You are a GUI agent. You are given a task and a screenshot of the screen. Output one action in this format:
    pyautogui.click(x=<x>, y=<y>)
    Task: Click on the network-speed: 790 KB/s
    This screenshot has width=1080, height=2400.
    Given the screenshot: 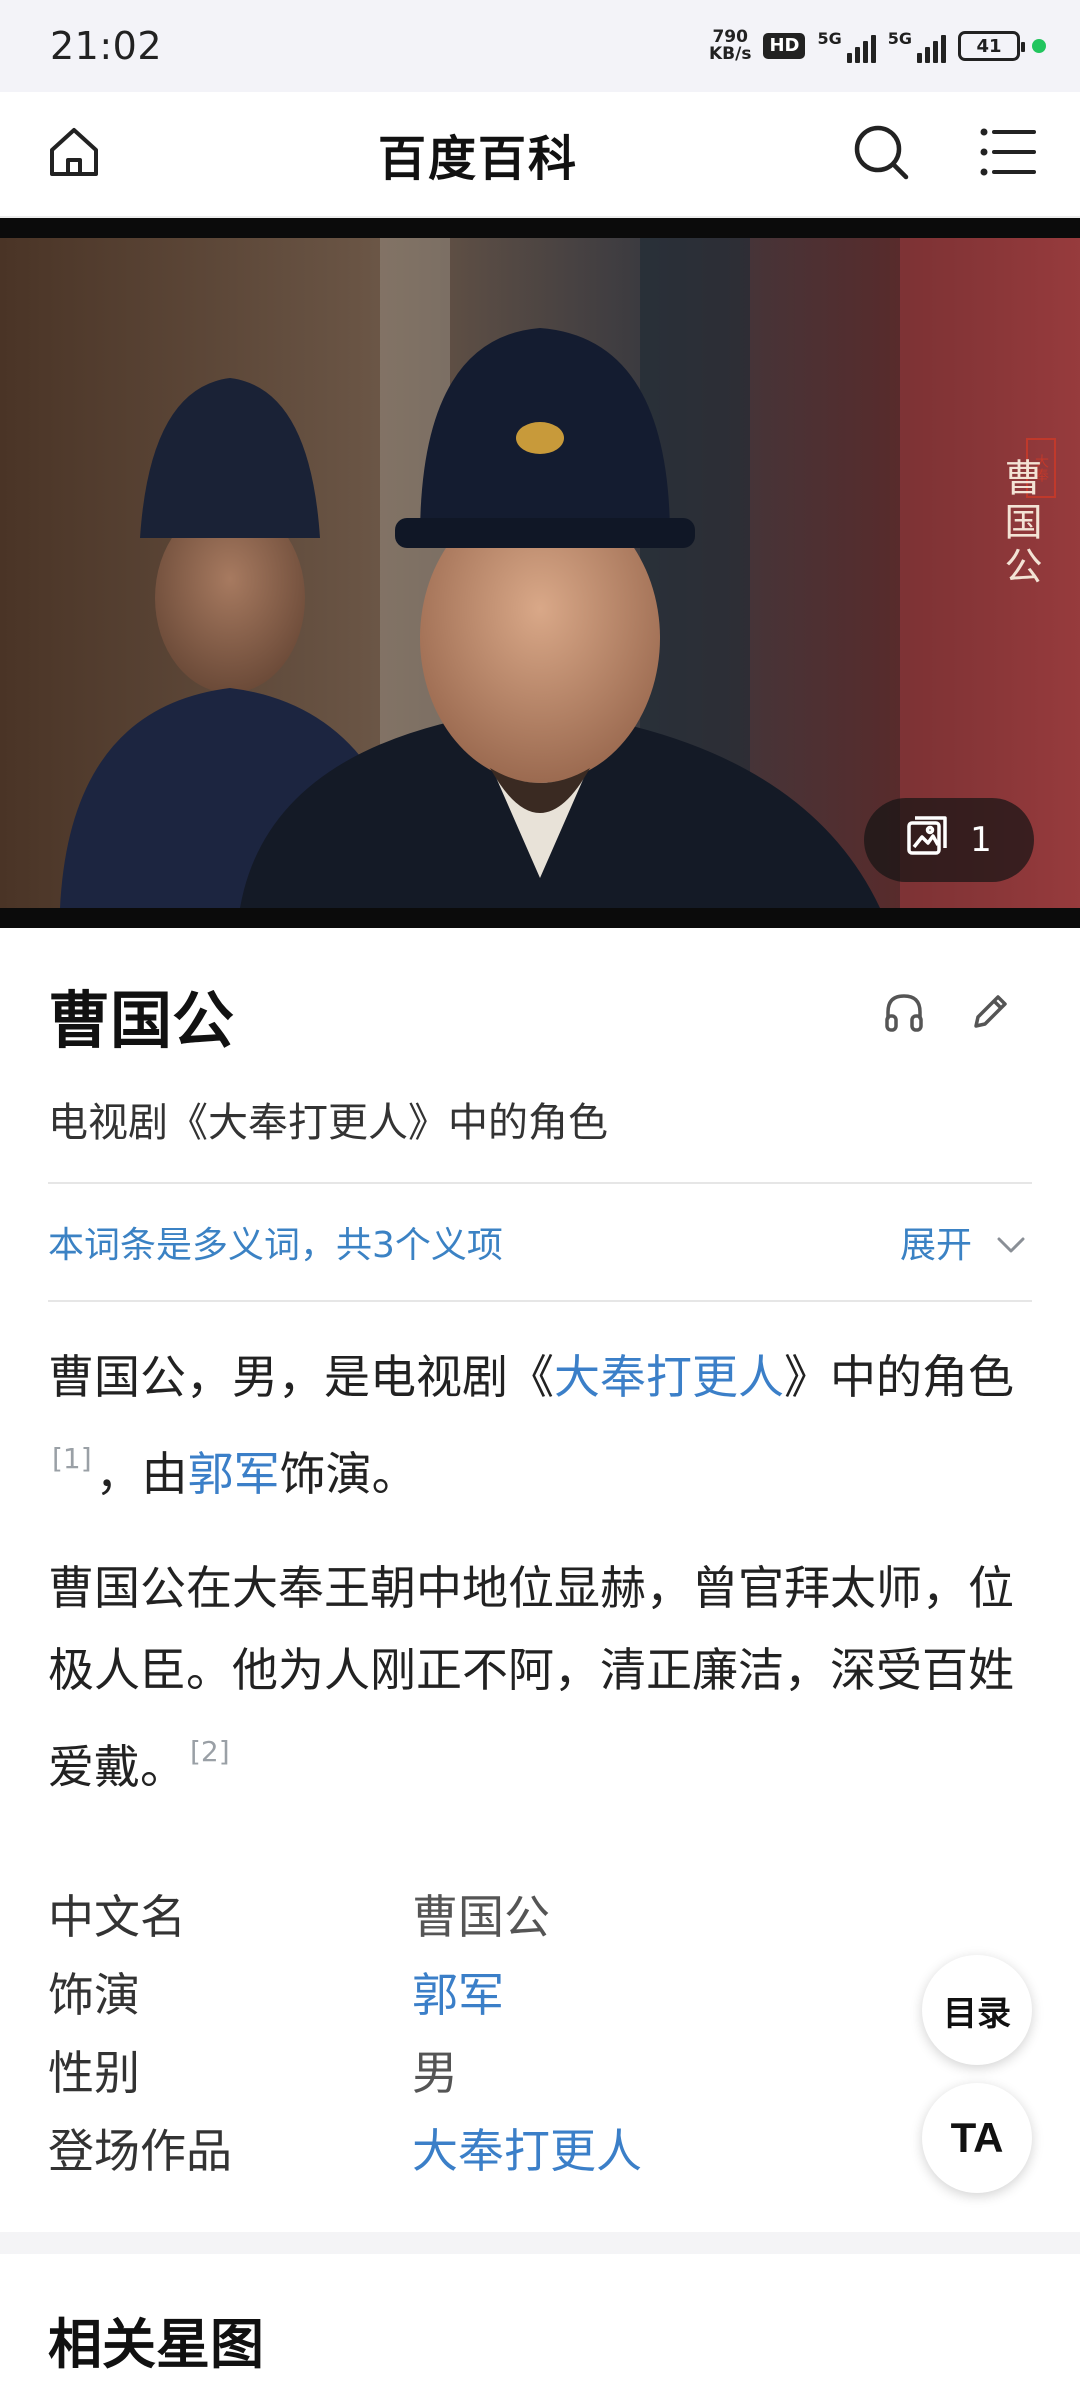 What is the action you would take?
    pyautogui.click(x=730, y=46)
    